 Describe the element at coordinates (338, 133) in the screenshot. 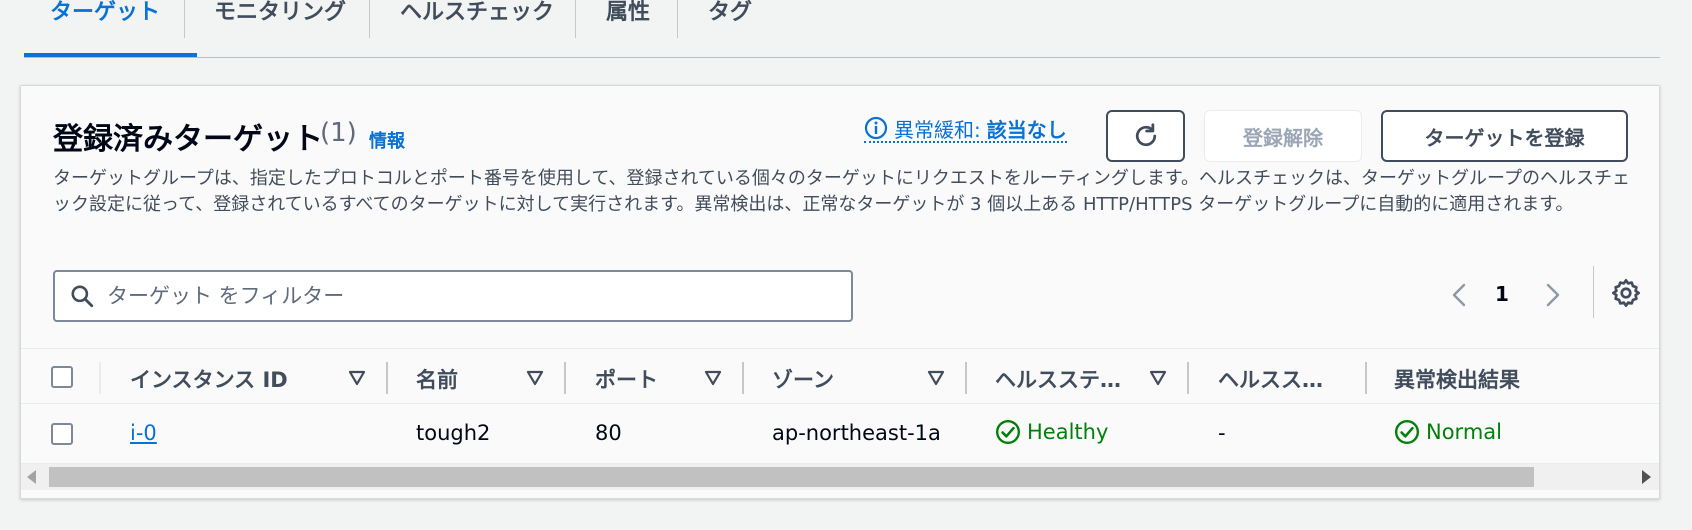

I see `target-count: (1)` at that location.